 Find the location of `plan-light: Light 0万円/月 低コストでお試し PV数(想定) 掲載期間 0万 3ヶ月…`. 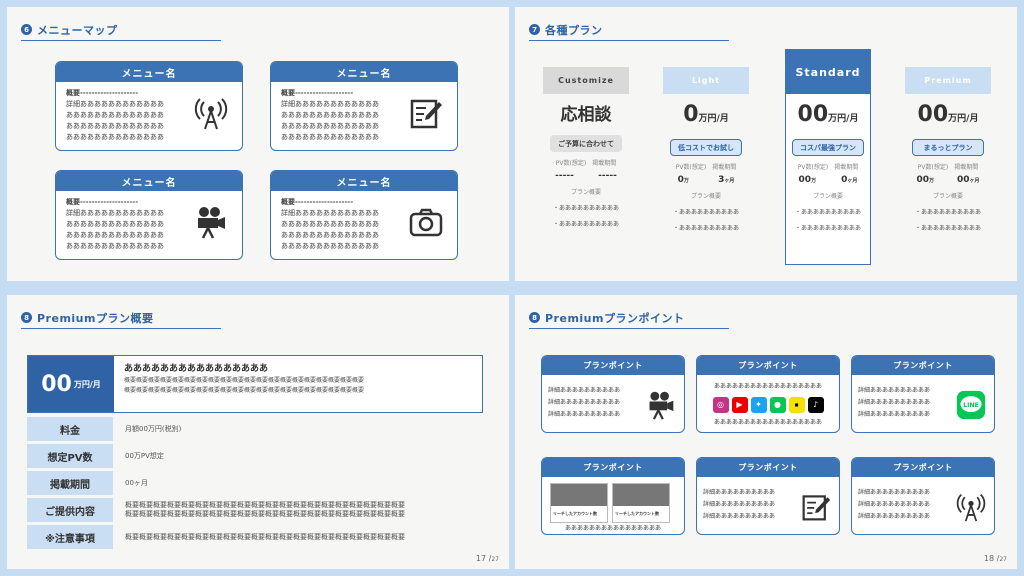

plan-light: Light 0万円/月 低コストでお試し PV数(想定) 掲載期間 0万 3ヶ月… is located at coordinates (706, 149).